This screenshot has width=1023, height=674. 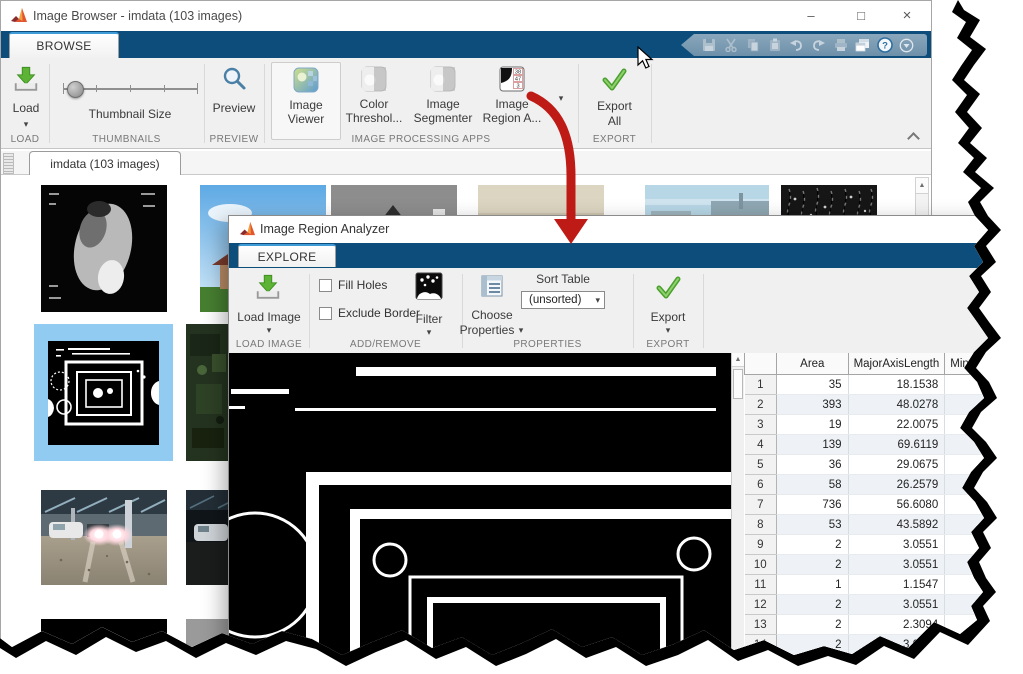 I want to click on save-icon, so click(x=708, y=45).